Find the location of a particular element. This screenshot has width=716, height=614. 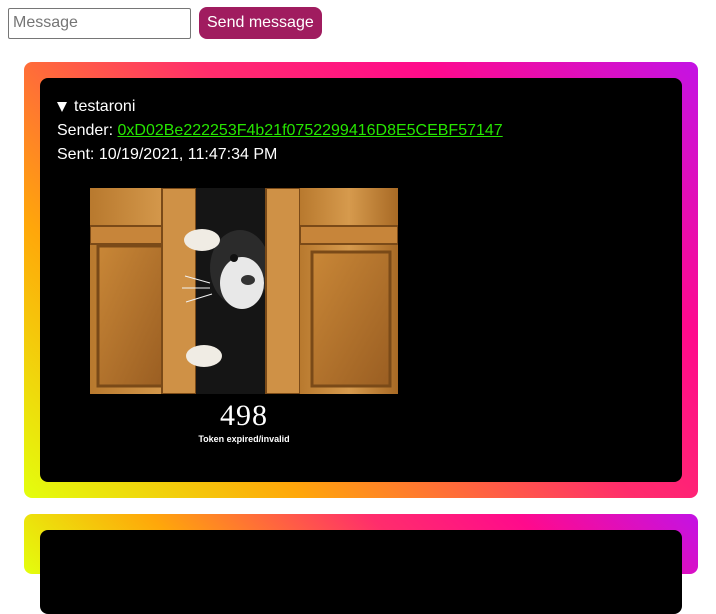

send-message-button: Send message is located at coordinates (260, 23).